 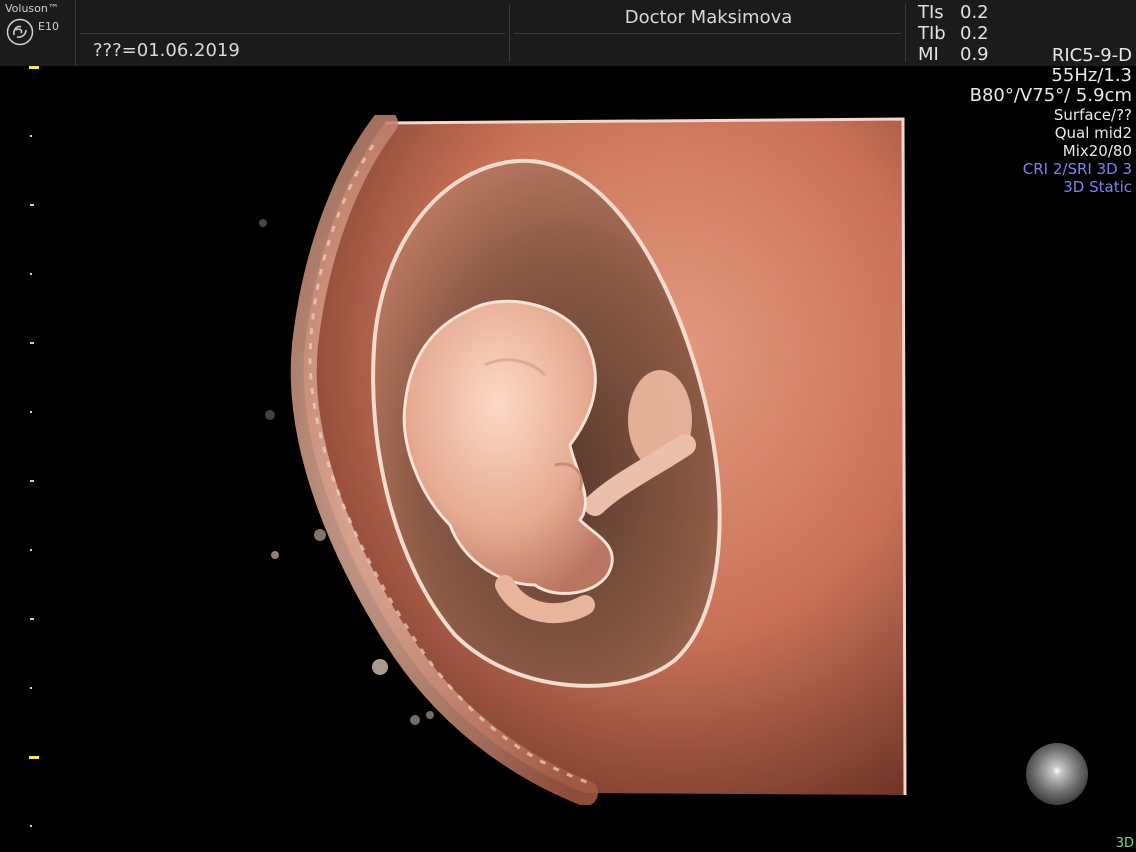 What do you see at coordinates (1050, 95) in the screenshot?
I see `geometry-label: B80°/V75°/ 5.9cm` at bounding box center [1050, 95].